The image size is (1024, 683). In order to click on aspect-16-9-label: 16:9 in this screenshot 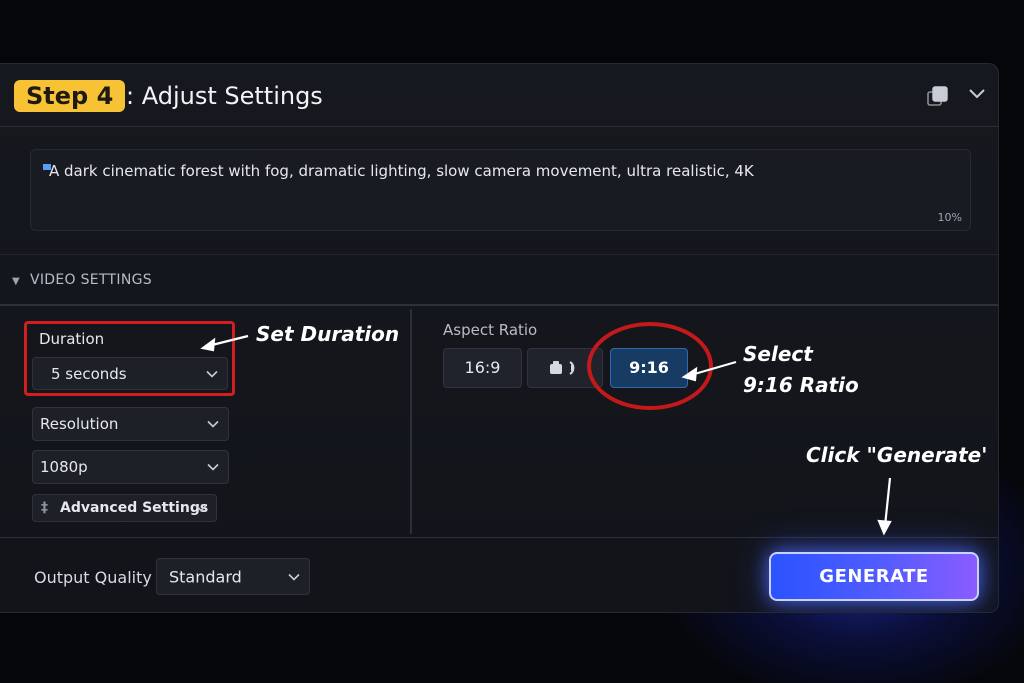, I will do `click(482, 367)`.